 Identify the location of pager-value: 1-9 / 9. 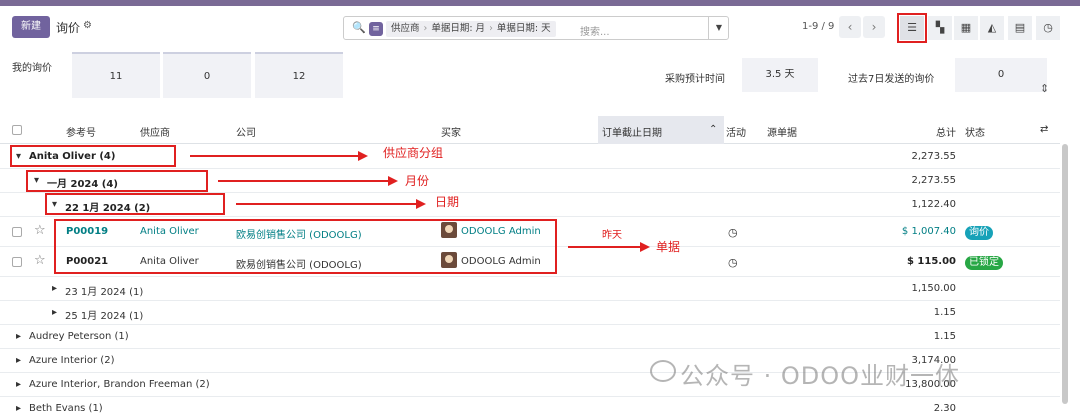
(818, 26).